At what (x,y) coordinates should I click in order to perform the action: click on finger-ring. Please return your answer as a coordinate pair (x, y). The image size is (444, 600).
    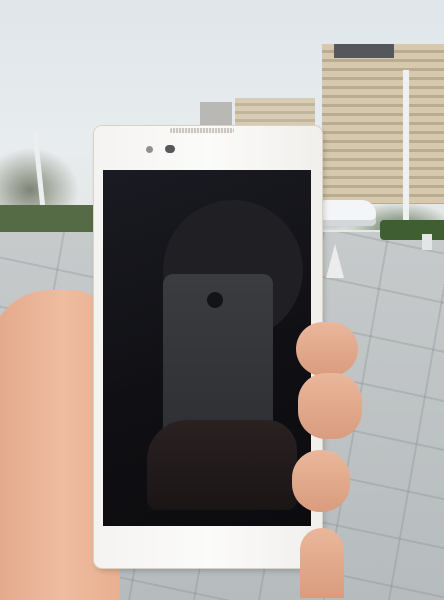
    Looking at the image, I should click on (321, 481).